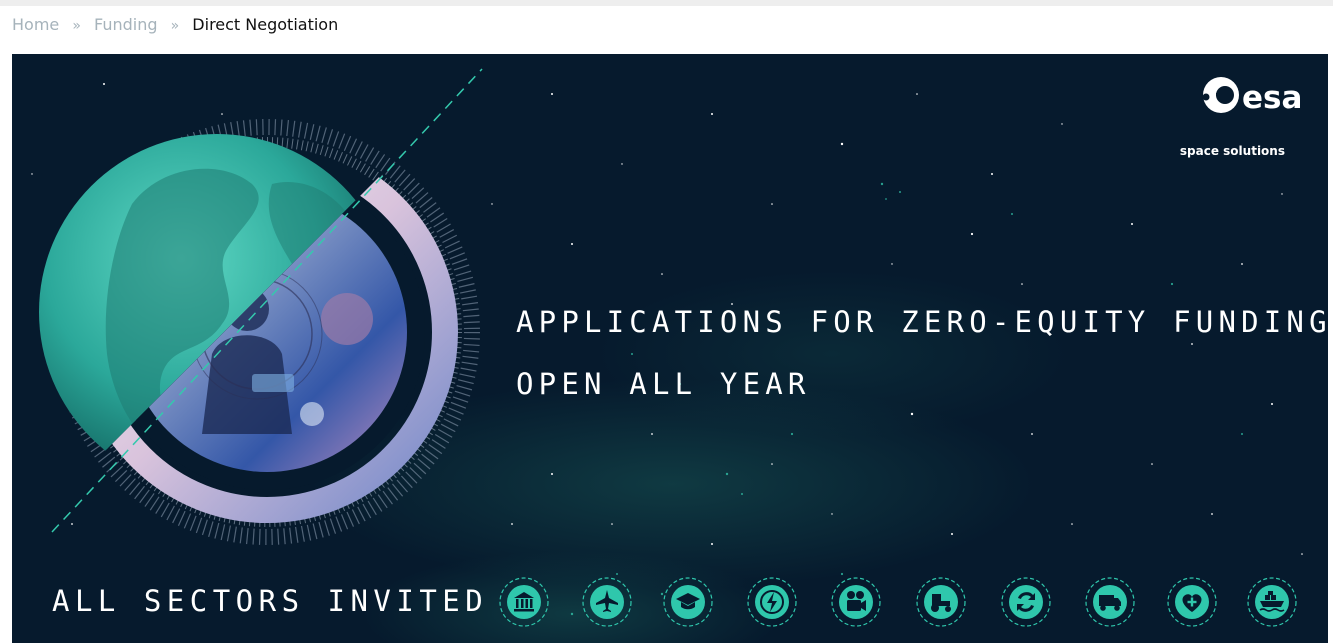 The image size is (1333, 643). What do you see at coordinates (1232, 151) in the screenshot?
I see `logo-tagline: space solutions` at bounding box center [1232, 151].